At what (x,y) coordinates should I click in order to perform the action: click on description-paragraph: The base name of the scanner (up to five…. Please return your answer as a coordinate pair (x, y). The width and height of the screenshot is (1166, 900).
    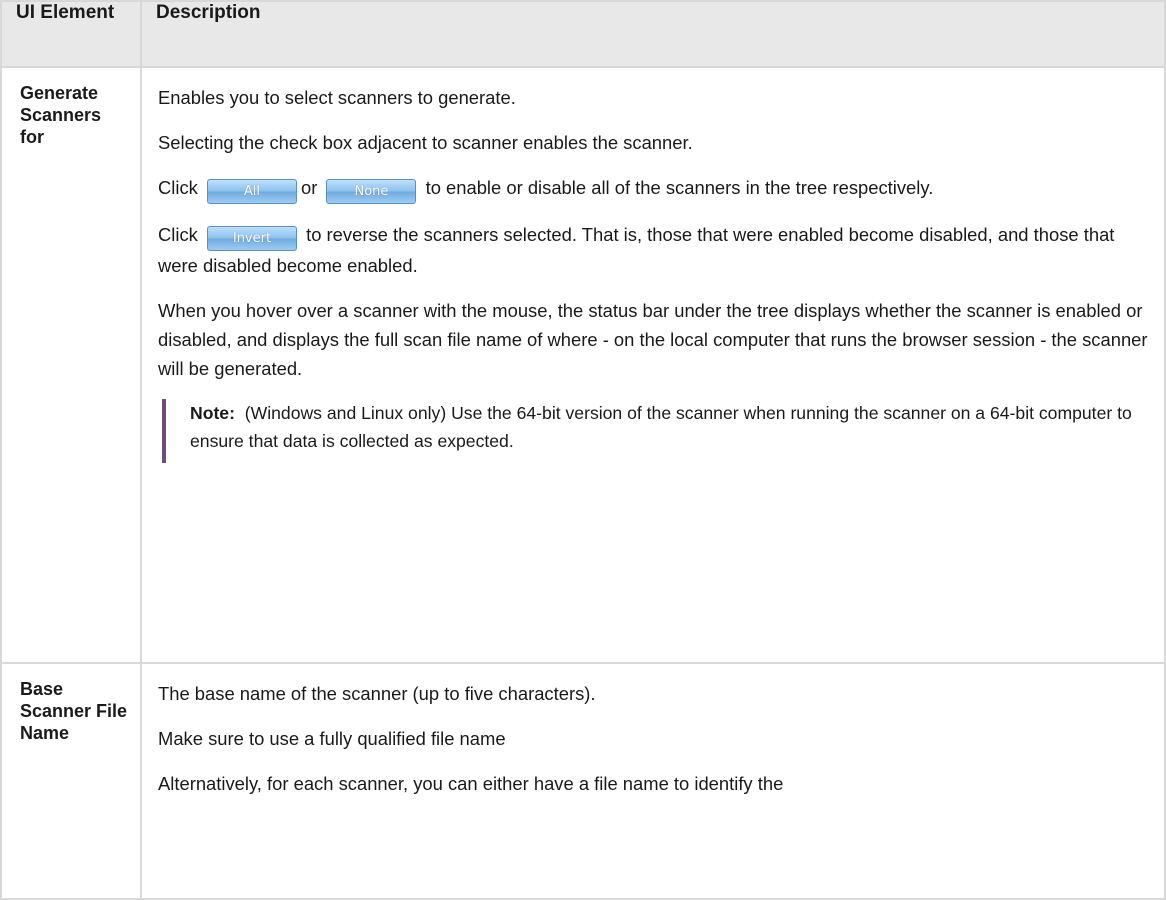
    Looking at the image, I should click on (377, 693).